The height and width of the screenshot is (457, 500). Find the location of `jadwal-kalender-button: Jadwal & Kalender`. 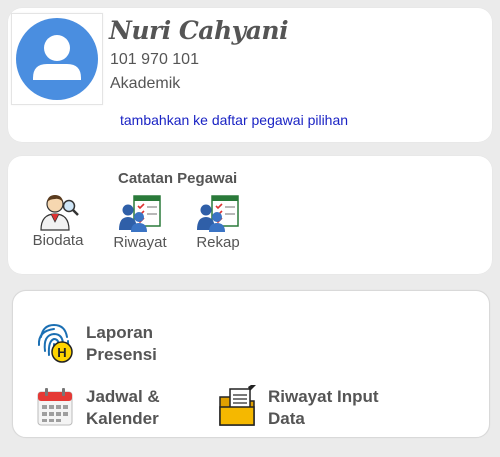

jadwal-kalender-button: Jadwal & Kalender is located at coordinates (115, 408).